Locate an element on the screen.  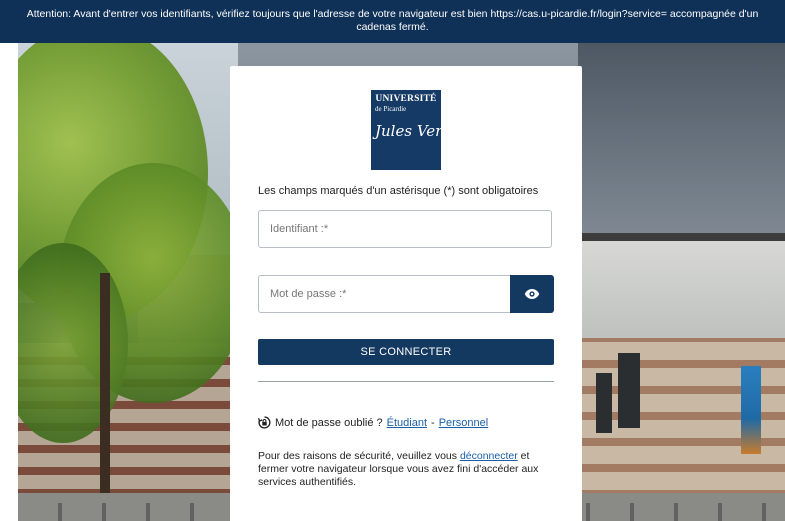
show-password-button is located at coordinates (532, 294).